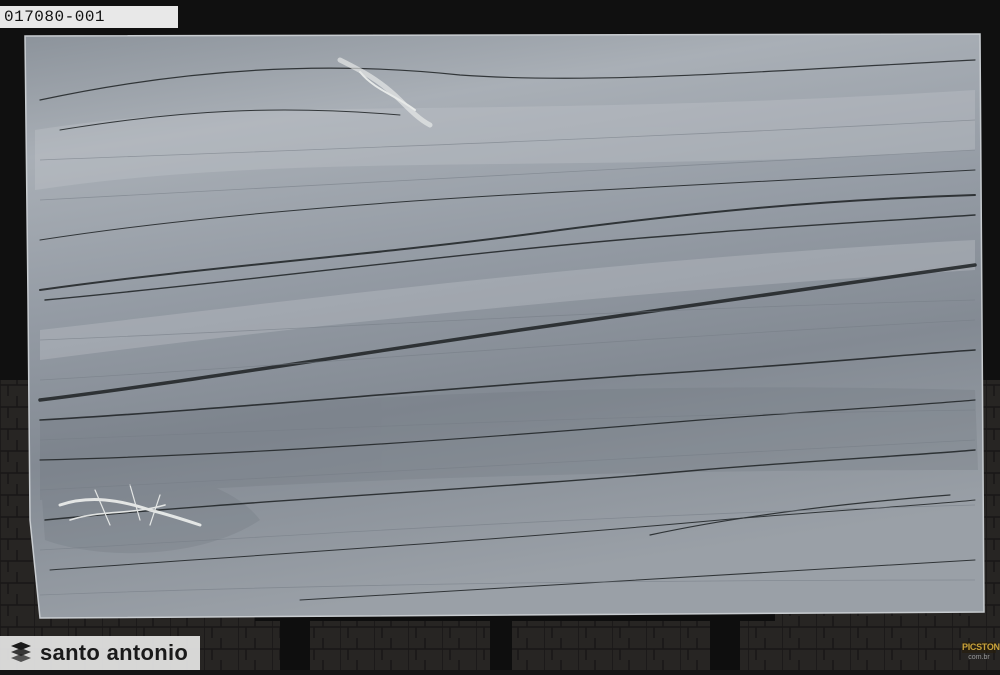 This screenshot has width=1000, height=675. What do you see at coordinates (89, 17) in the screenshot?
I see `slab-id-label: 017080-001` at bounding box center [89, 17].